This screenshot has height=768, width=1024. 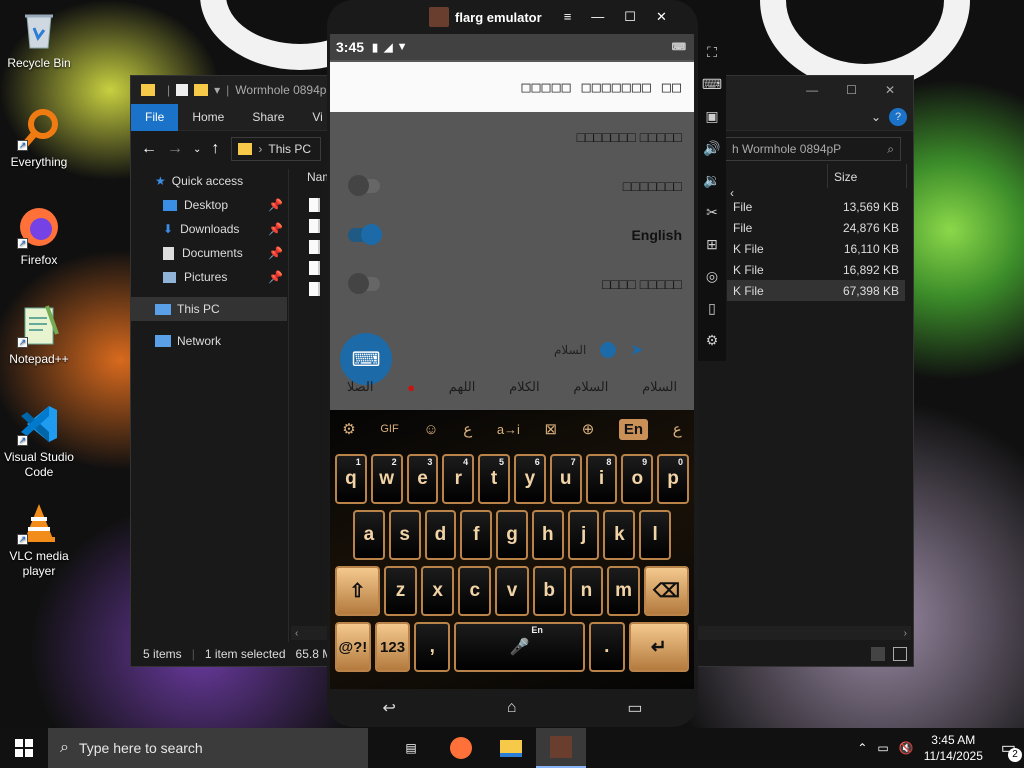 I want to click on add-file-icon: ⊞, so click(x=712, y=244).